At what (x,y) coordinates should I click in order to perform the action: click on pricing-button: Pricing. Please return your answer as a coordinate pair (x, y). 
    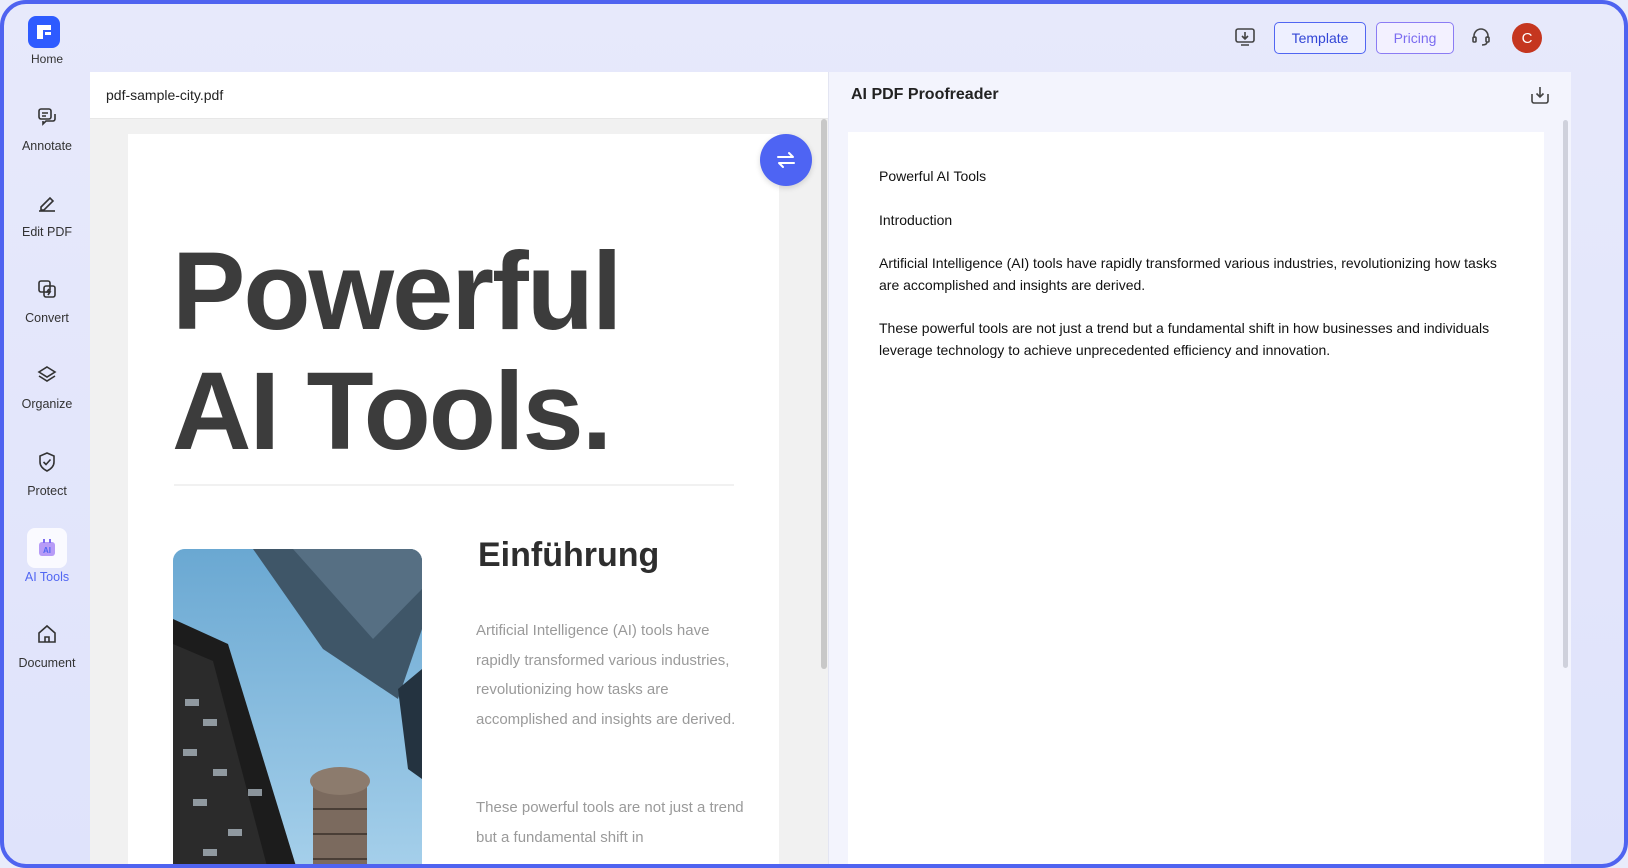
    Looking at the image, I should click on (1415, 38).